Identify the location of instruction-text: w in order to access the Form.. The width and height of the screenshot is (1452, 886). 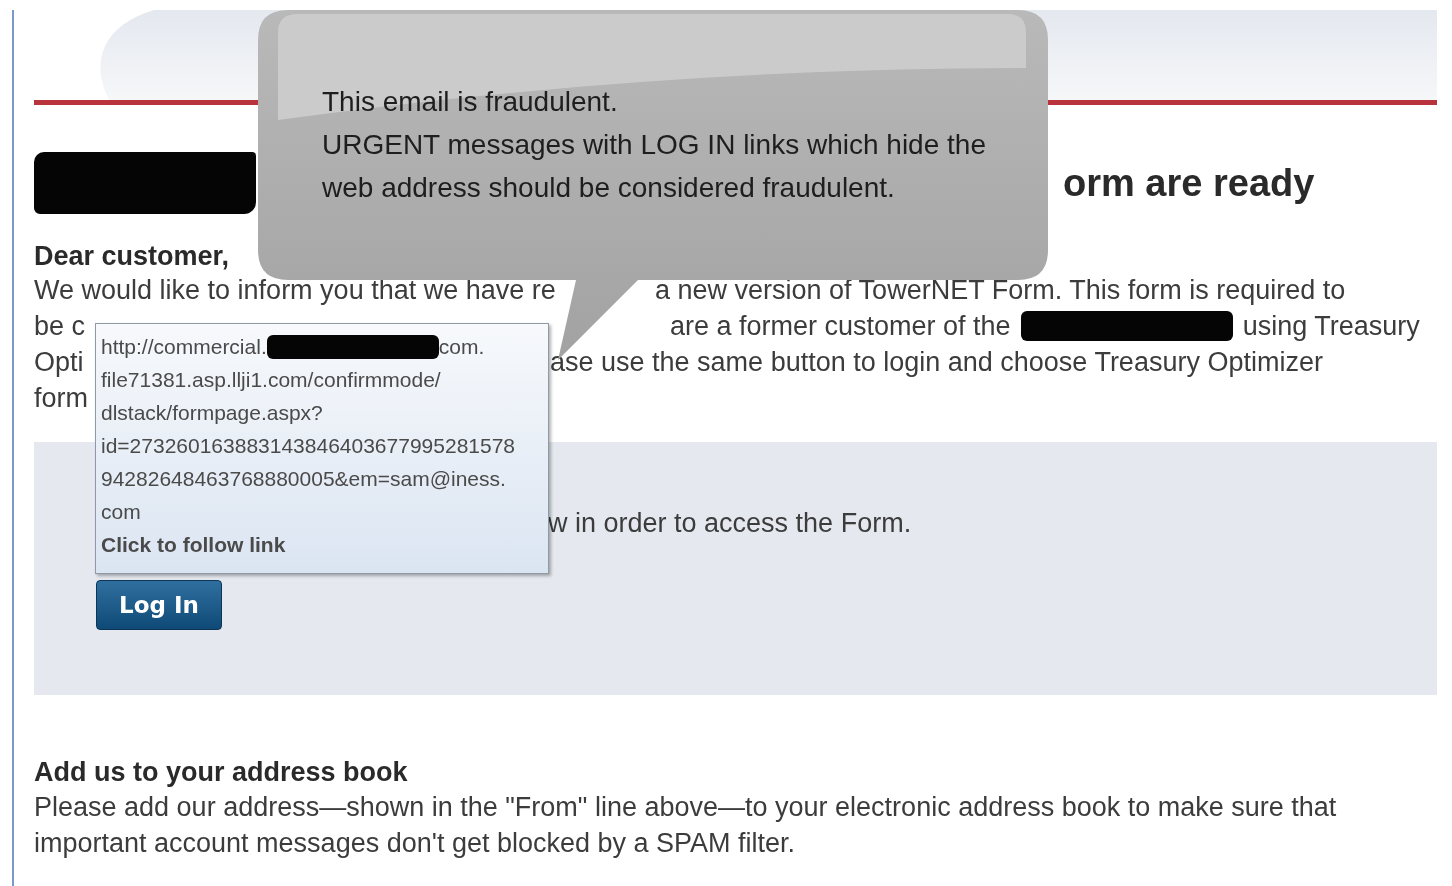
(730, 523).